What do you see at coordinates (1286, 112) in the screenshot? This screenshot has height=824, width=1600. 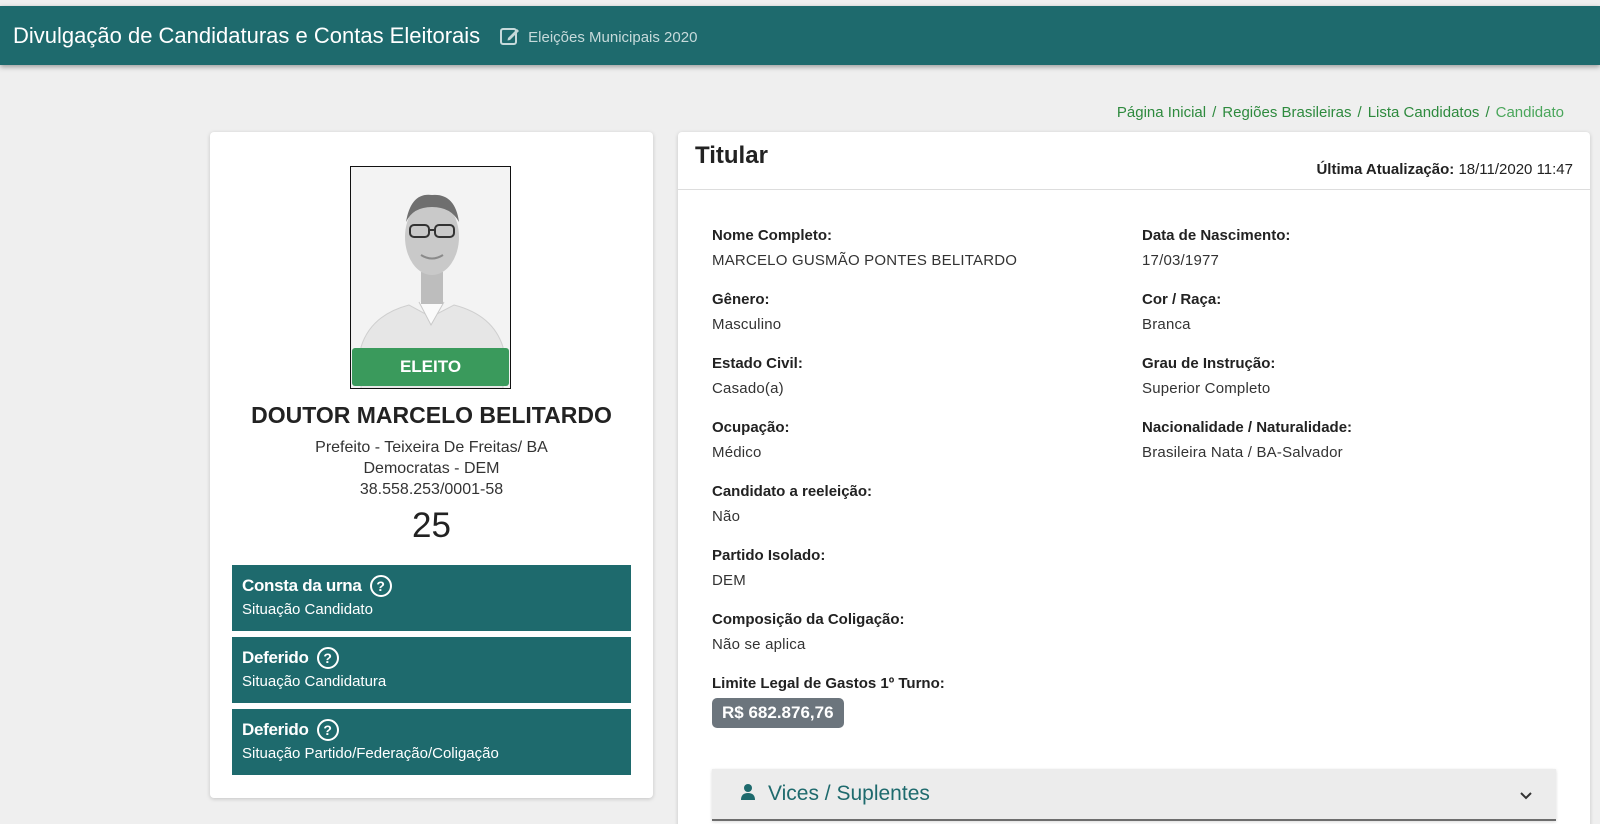 I see `breadcrumb-regions: Regiões Brasileiras` at bounding box center [1286, 112].